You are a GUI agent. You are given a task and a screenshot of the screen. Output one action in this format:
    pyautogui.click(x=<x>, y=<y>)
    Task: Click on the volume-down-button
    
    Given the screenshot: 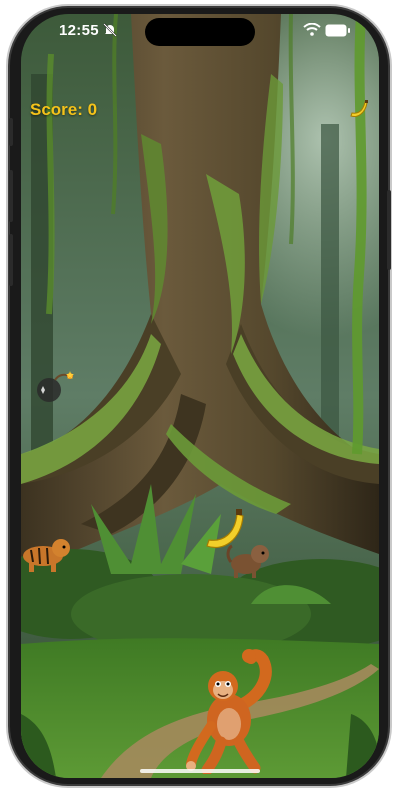 What is the action you would take?
    pyautogui.click(x=11, y=260)
    